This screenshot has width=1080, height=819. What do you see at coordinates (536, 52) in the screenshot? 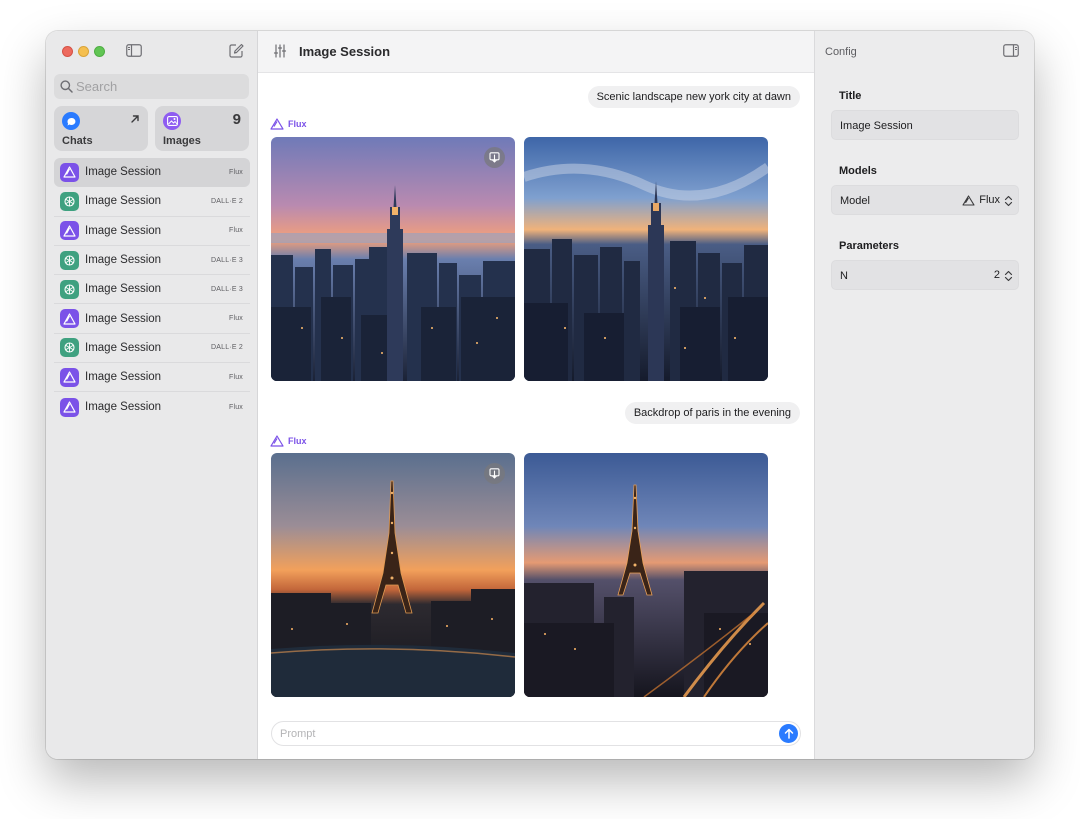
I see `main-header: Image Session` at bounding box center [536, 52].